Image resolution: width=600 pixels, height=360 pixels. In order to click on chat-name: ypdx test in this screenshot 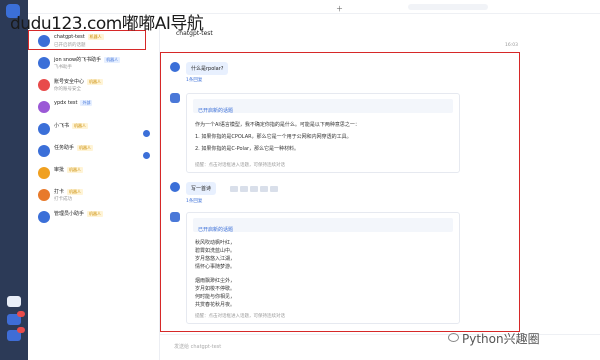, I will do `click(66, 103)`.